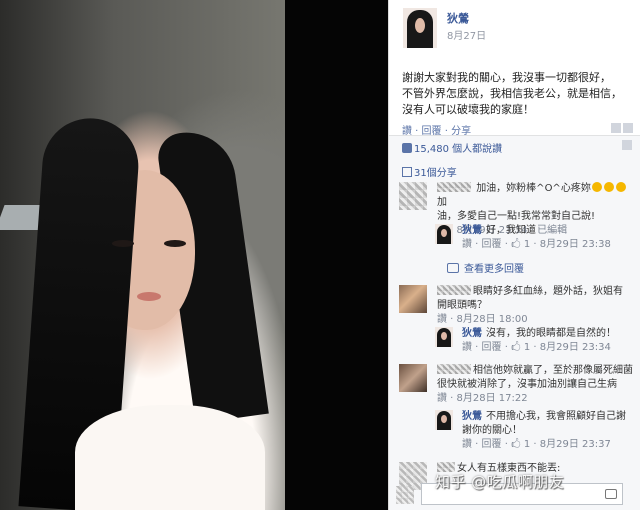  What do you see at coordinates (511, 230) in the screenshot?
I see `reply-text: 好，我知道` at bounding box center [511, 230].